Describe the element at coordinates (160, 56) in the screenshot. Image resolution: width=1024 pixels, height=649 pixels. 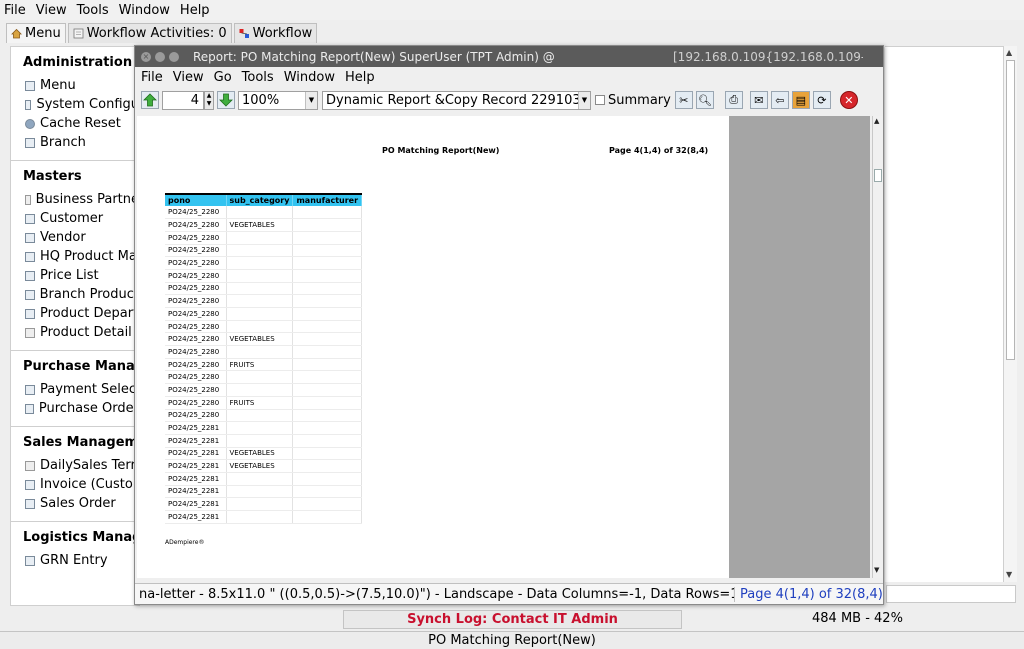
I see `minimize-window-icon` at that location.